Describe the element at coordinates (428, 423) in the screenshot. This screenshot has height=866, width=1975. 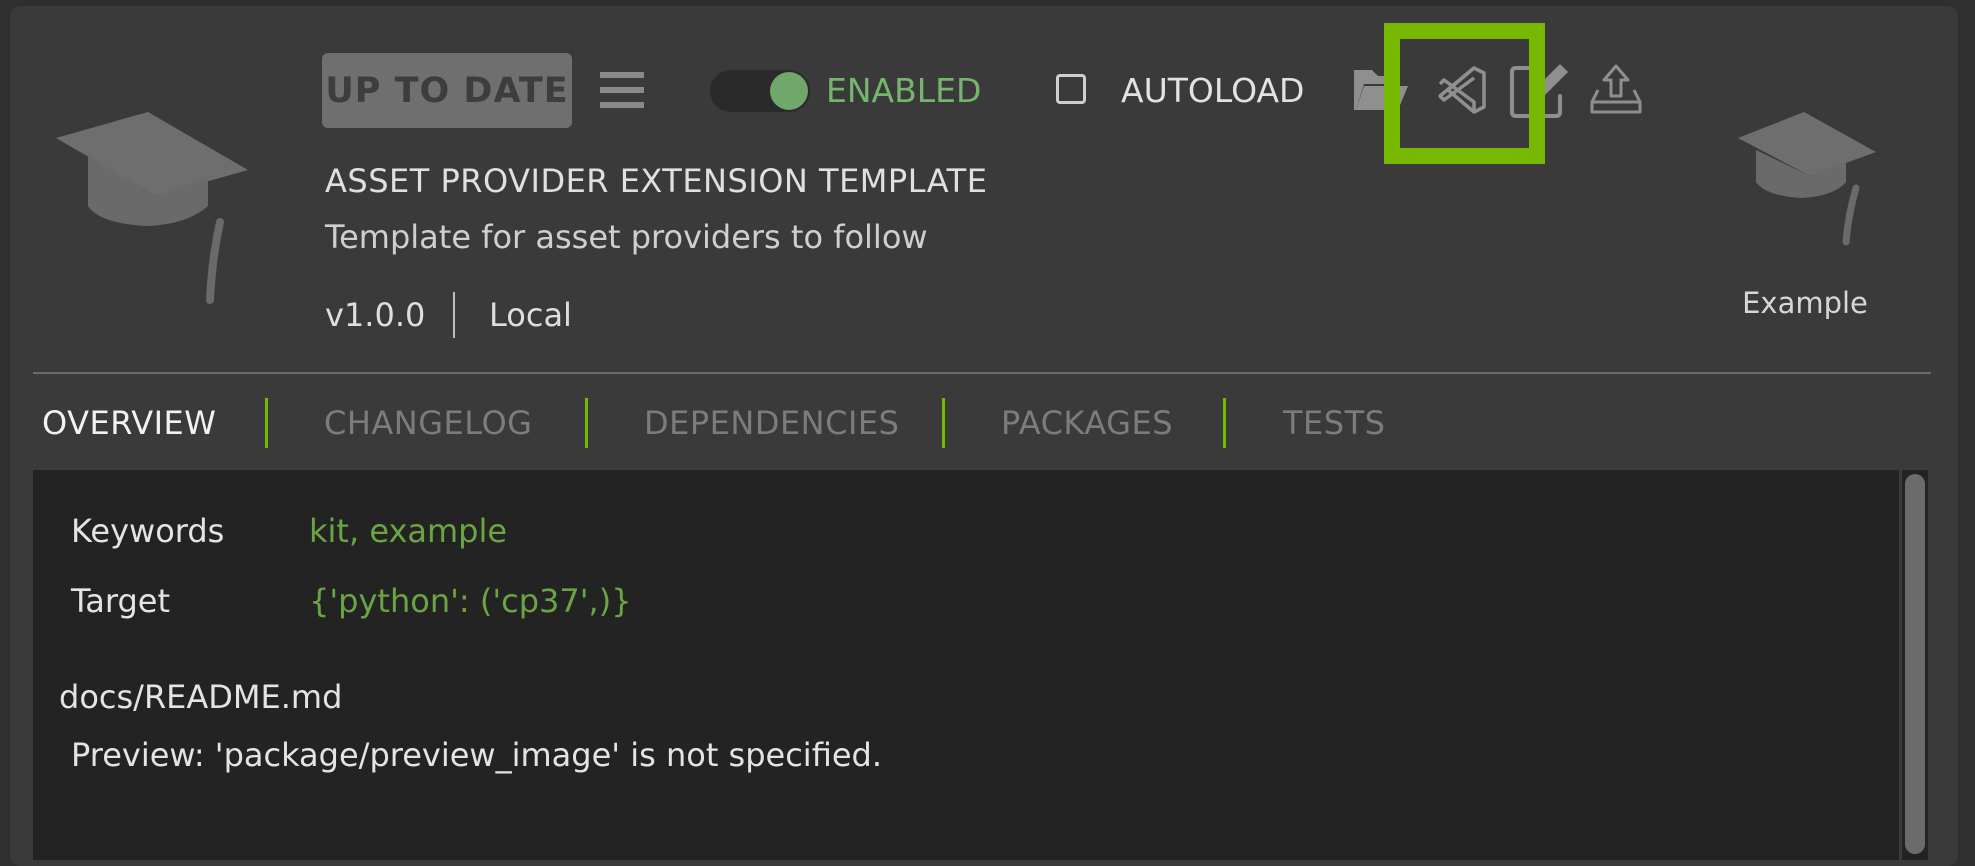
I see `tab-changelog: CHANGELOG` at that location.